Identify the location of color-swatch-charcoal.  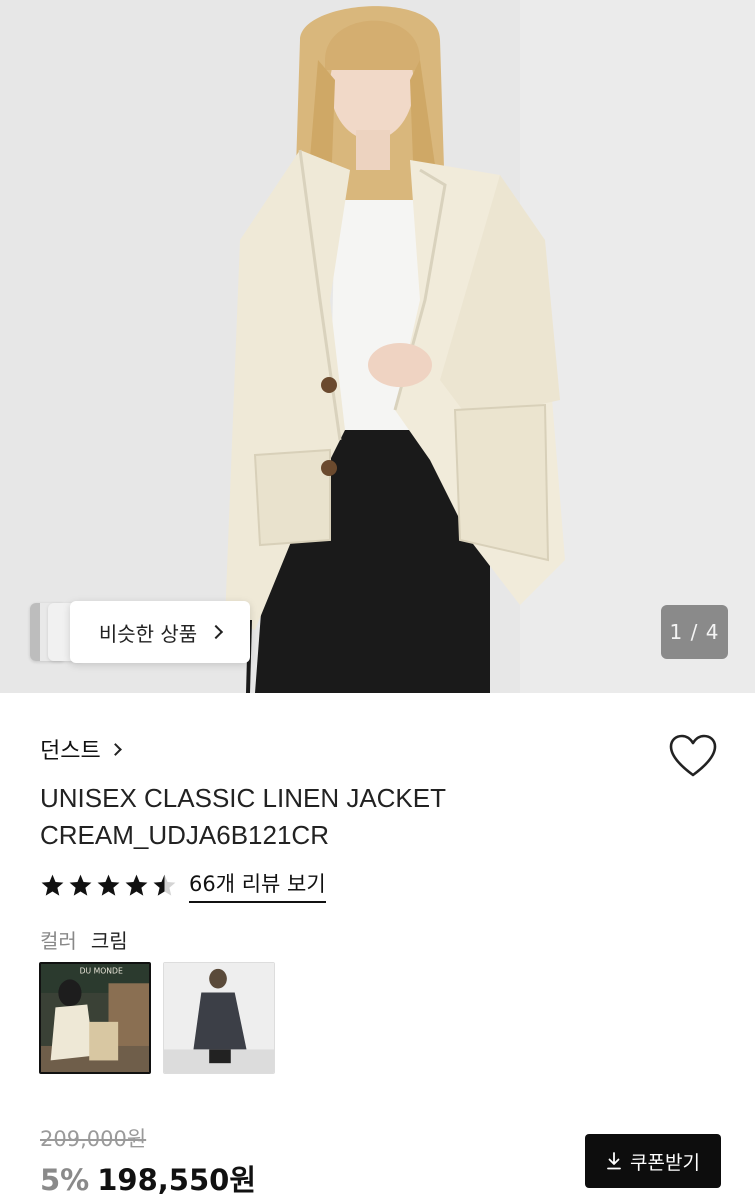
(219, 1018).